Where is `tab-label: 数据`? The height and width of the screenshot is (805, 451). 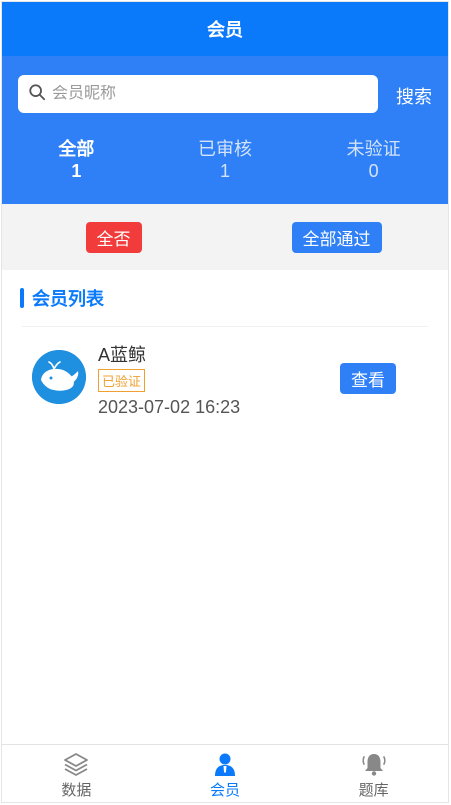
tab-label: 数据 is located at coordinates (76, 790).